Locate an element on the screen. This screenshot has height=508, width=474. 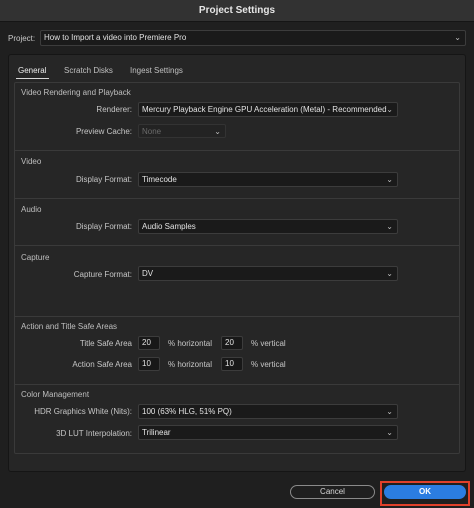
title-safe-area-label: Title Safe Area is located at coordinates (105, 343).